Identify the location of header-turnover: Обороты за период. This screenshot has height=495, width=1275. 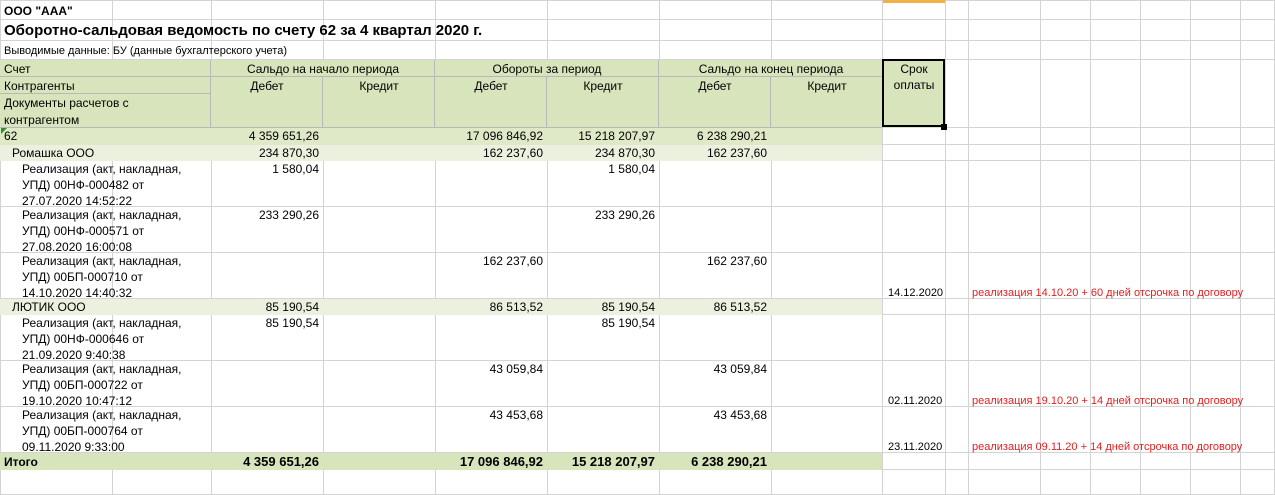
(547, 69).